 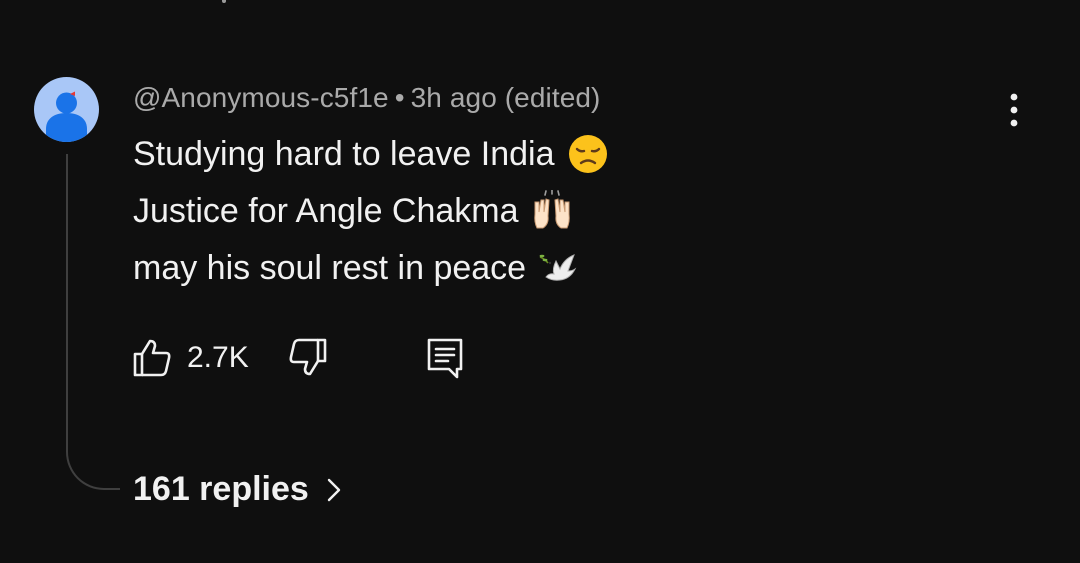 What do you see at coordinates (344, 153) in the screenshot?
I see `comment-text-1: Studying hard to leave India` at bounding box center [344, 153].